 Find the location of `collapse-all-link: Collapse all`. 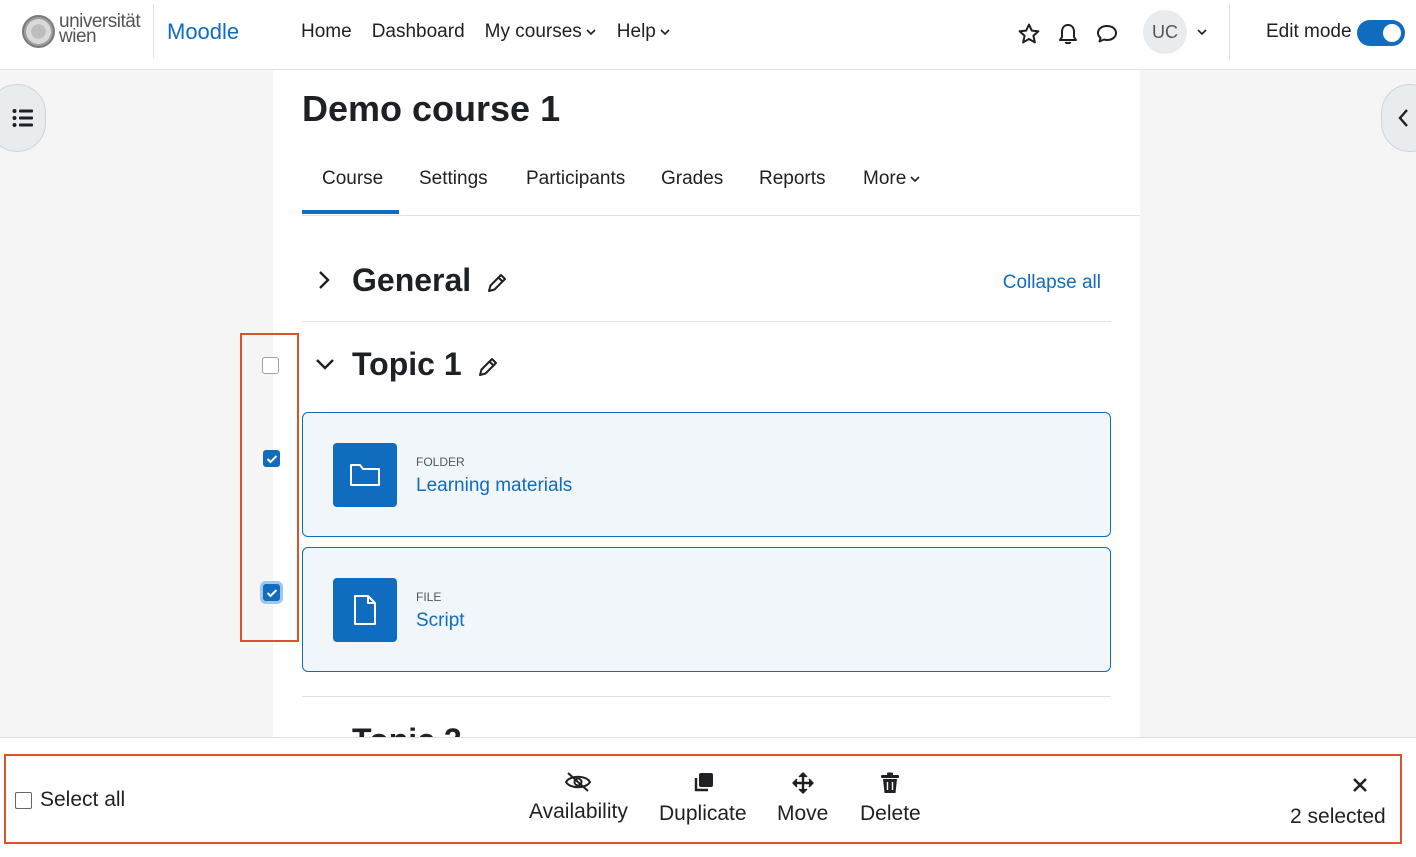

collapse-all-link: Collapse all is located at coordinates (1052, 283).